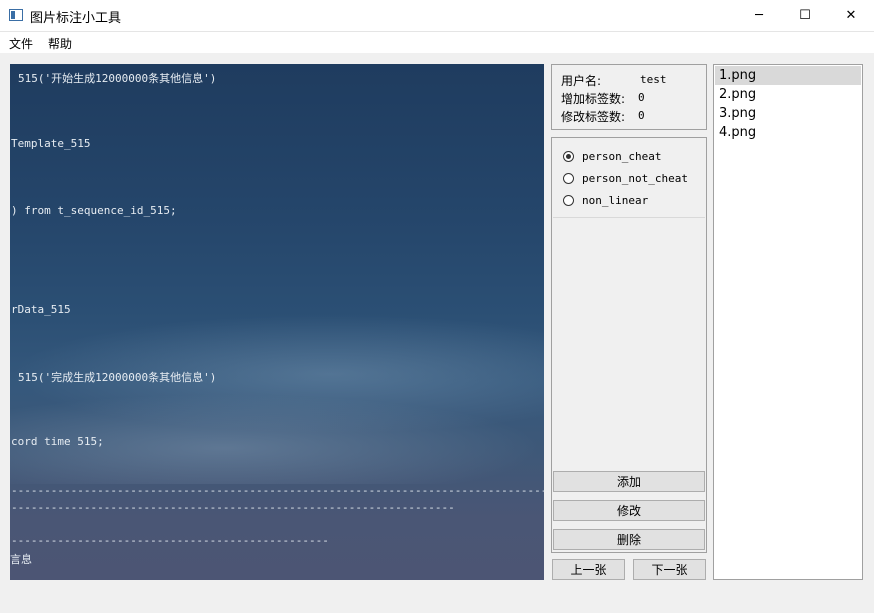  I want to click on image-text-line: 515('开始生成12000000条其他信息'), so click(117, 78).